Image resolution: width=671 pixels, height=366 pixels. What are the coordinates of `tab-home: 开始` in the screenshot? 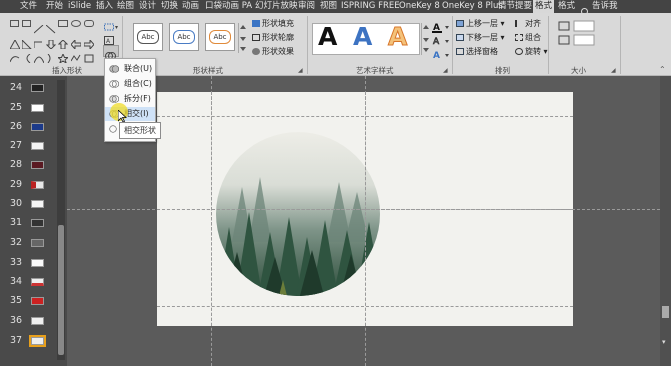 It's located at (54, 6).